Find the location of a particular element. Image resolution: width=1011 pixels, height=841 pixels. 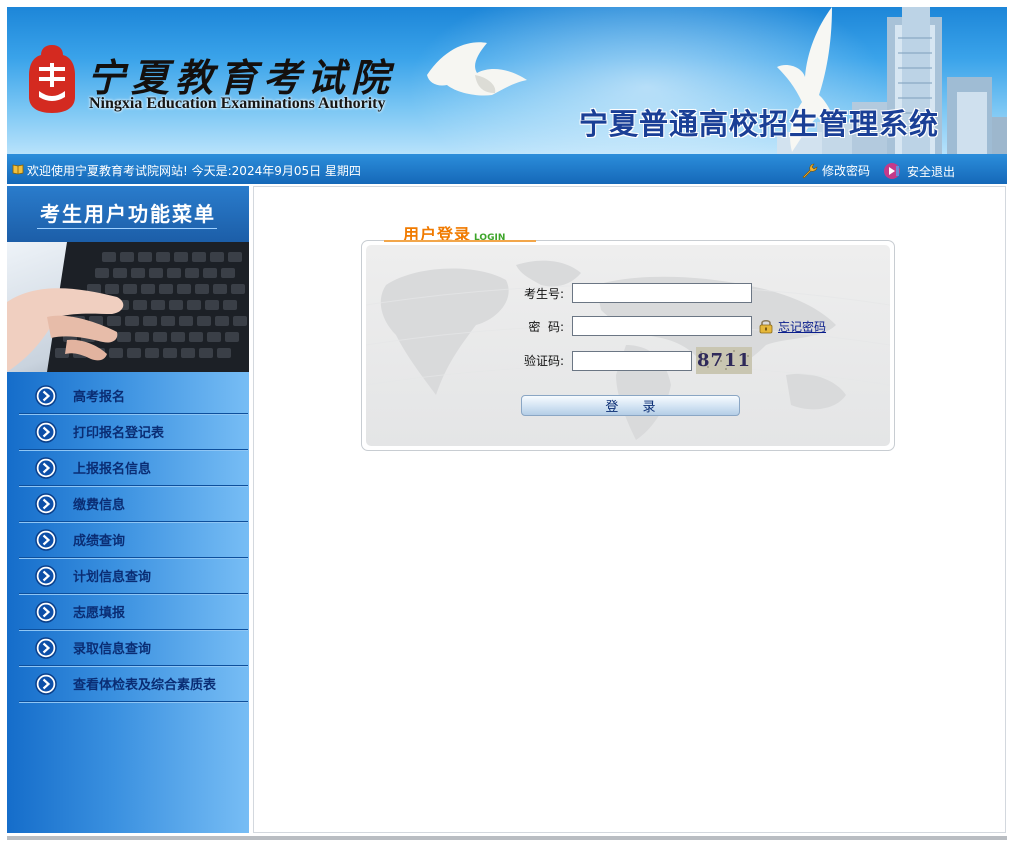

sidebar-item-label: 缴费信息 is located at coordinates (99, 505).